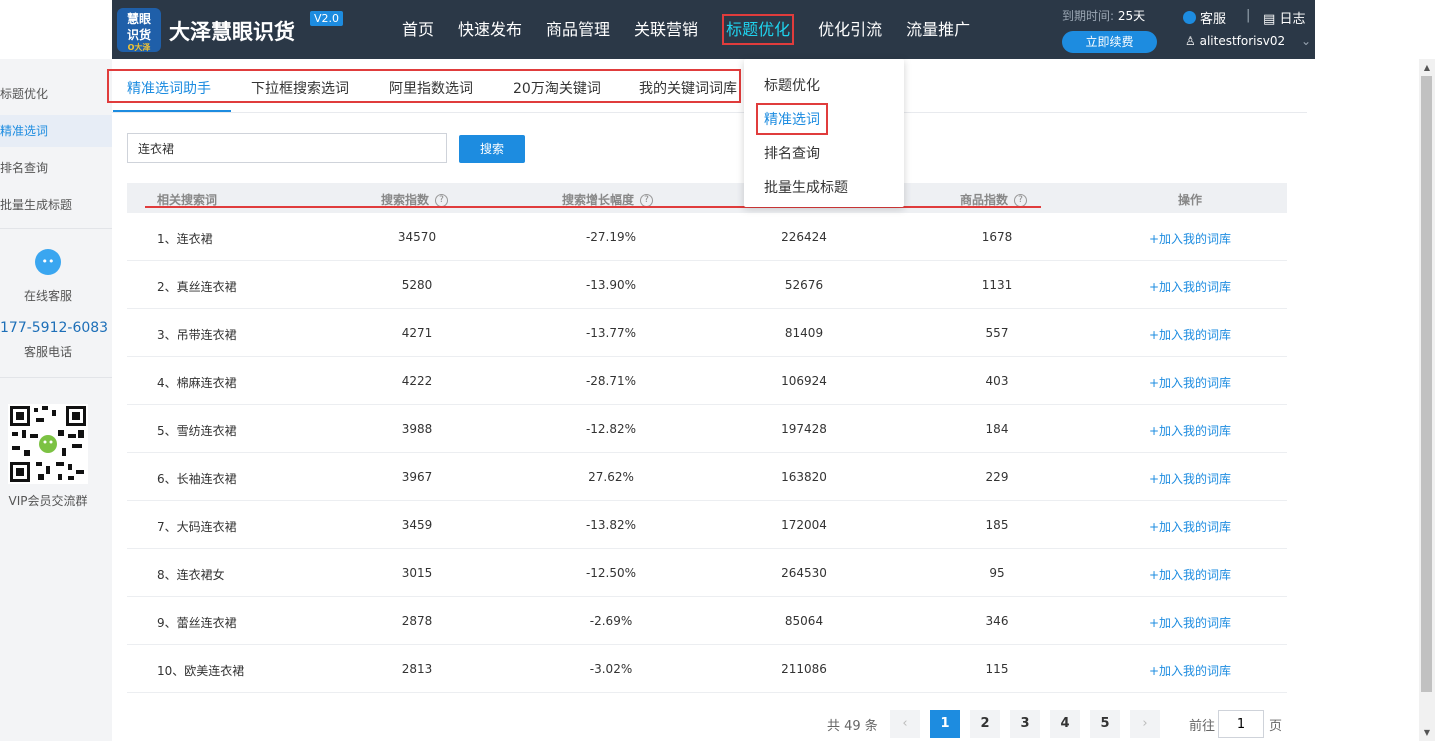  I want to click on table-row: 2、真丝连衣裙 5280 -13.90% 52676 1131 +加入我的词库, so click(707, 285).